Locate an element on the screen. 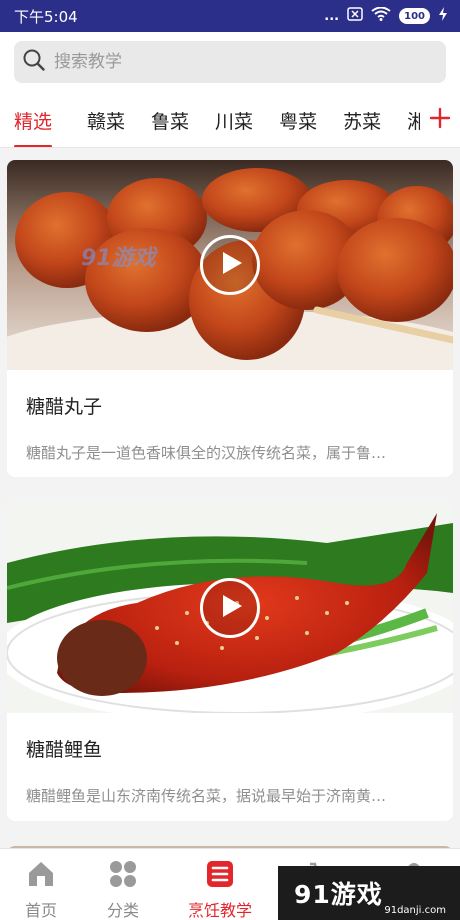 This screenshot has width=460, height=920. nav-home-label: 首页 is located at coordinates (40, 910).